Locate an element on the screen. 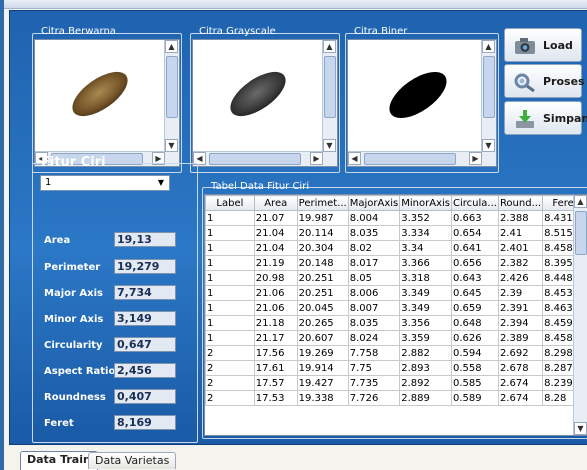  table-cell: 20.251 is located at coordinates (322, 293).